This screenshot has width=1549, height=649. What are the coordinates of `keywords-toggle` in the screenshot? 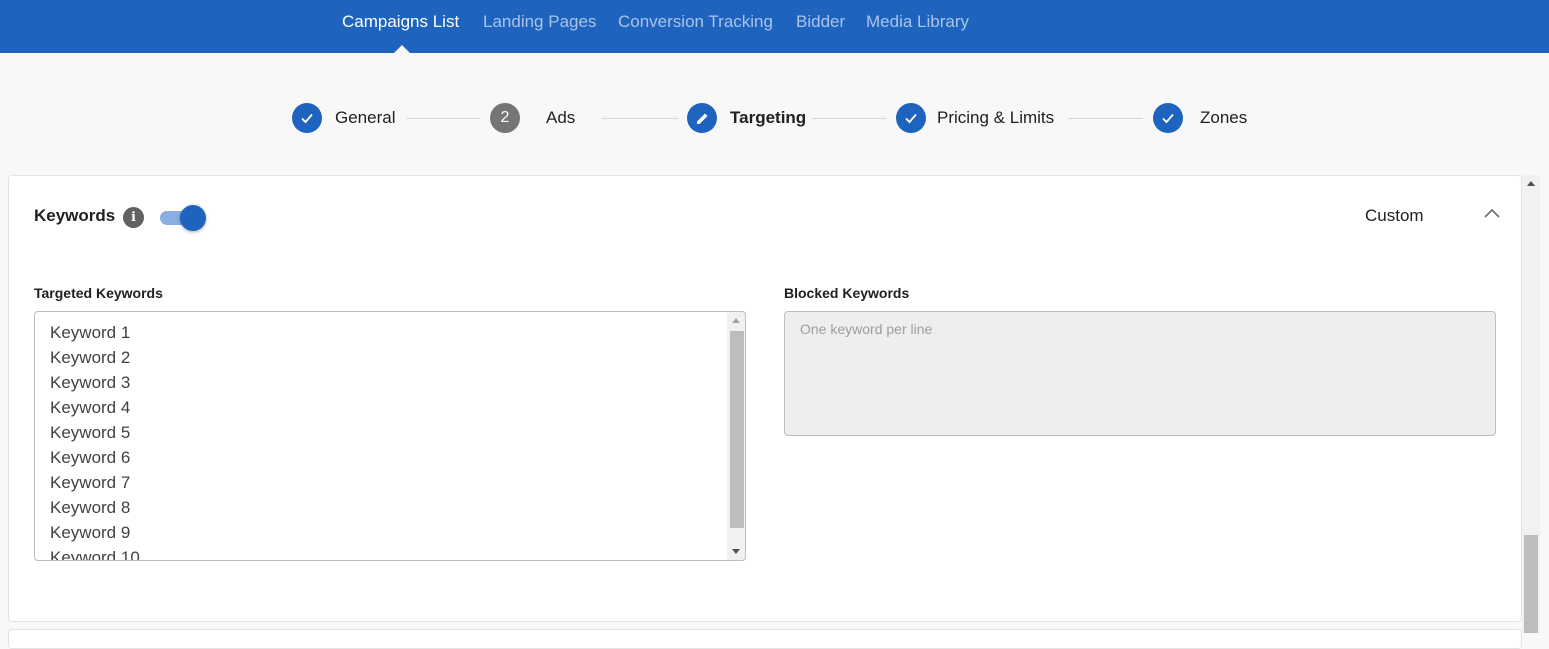 It's located at (184, 218).